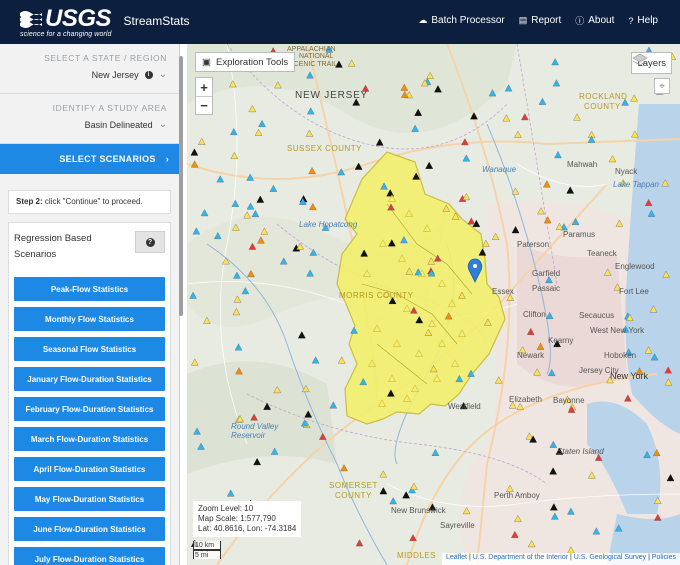  I want to click on map-label-nyack: Nyack, so click(626, 171).